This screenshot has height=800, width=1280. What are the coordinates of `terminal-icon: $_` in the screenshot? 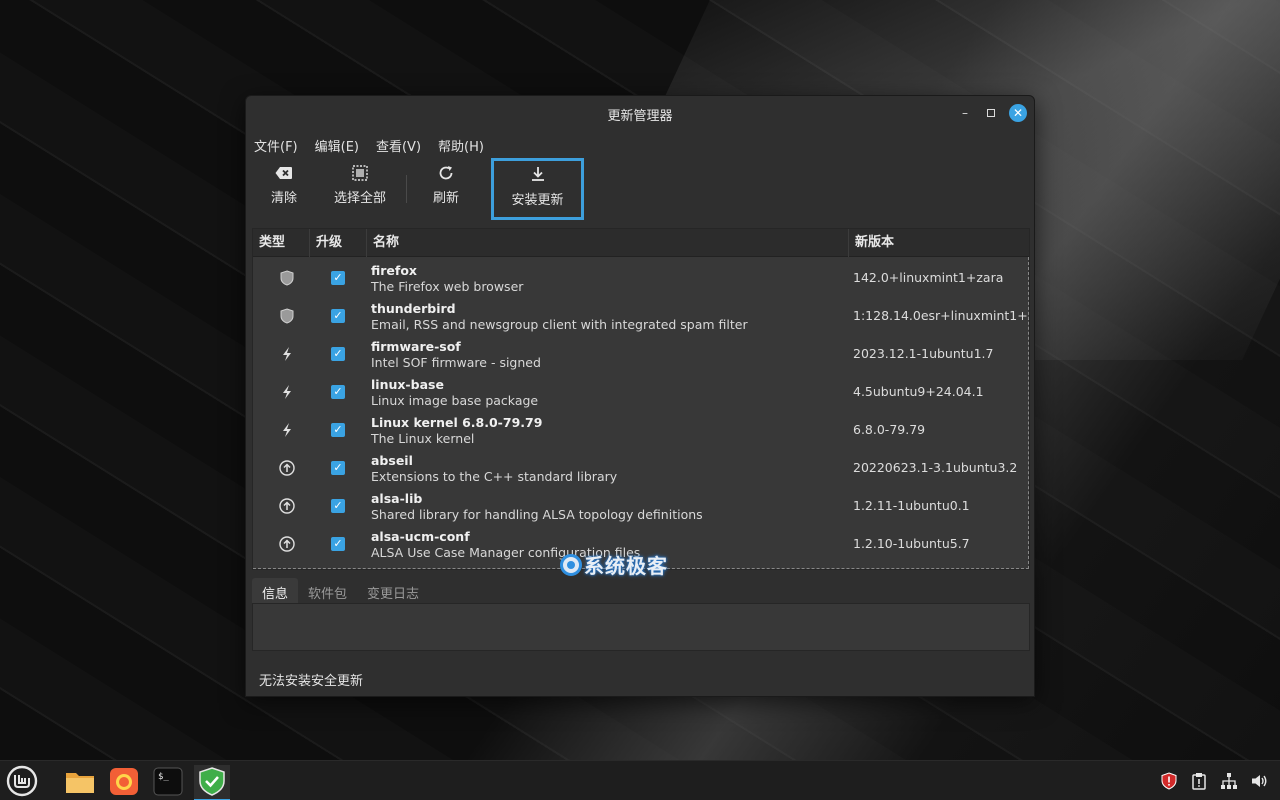 It's located at (168, 781).